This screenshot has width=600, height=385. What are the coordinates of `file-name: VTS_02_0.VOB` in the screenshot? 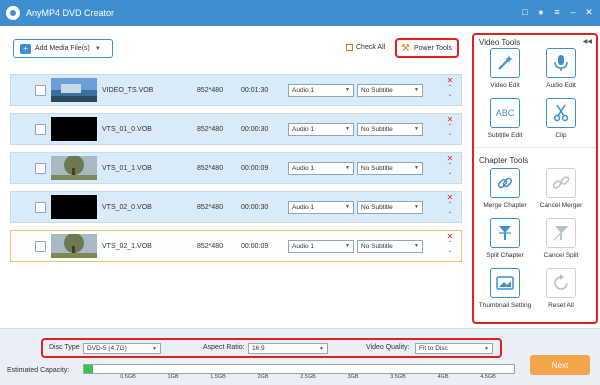 It's located at (127, 207).